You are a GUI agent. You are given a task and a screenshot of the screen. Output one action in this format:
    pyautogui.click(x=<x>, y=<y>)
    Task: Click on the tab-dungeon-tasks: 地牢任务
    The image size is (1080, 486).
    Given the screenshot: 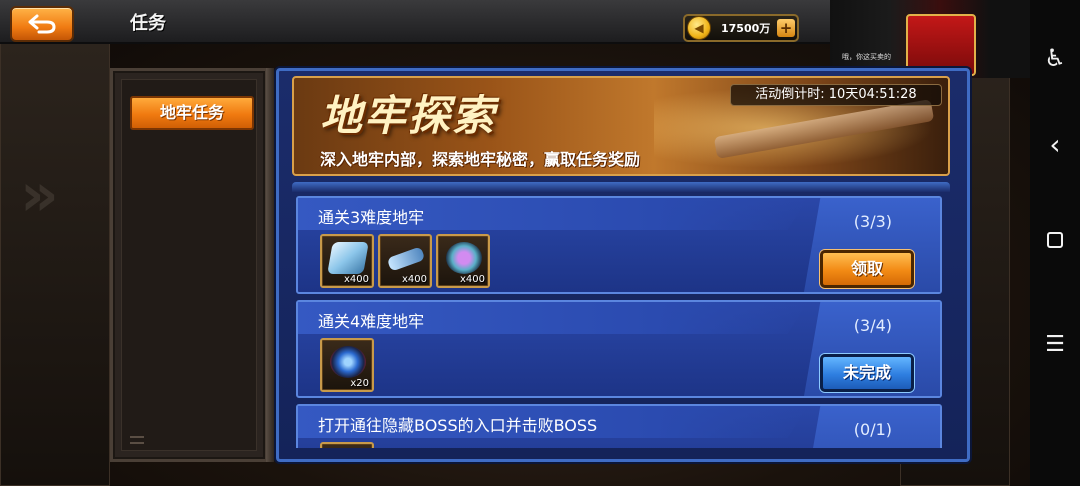 What is the action you would take?
    pyautogui.click(x=192, y=113)
    